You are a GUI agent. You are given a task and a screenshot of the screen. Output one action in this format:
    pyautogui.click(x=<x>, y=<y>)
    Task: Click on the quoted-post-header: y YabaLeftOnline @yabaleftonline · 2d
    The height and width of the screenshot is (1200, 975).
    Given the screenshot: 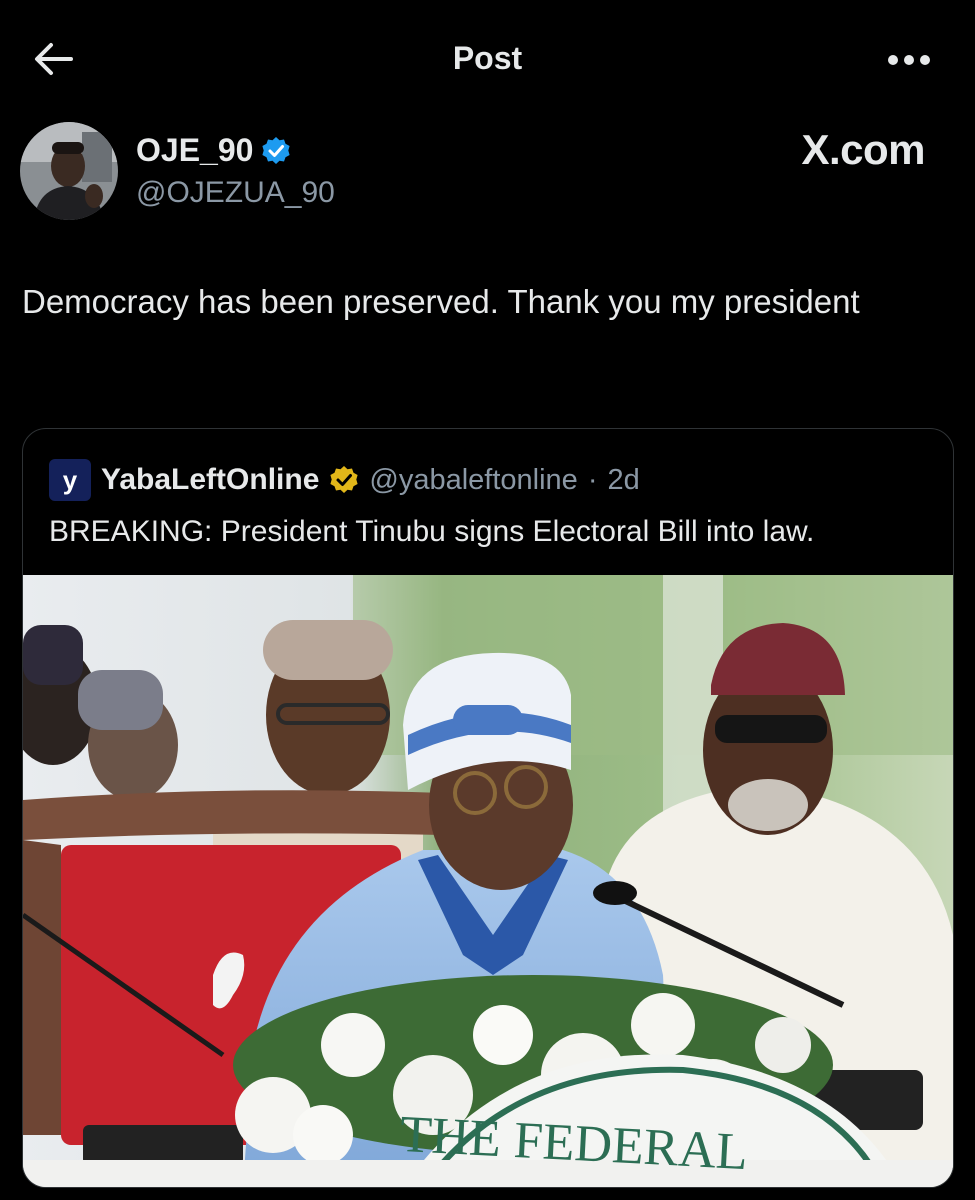 What is the action you would take?
    pyautogui.click(x=344, y=480)
    